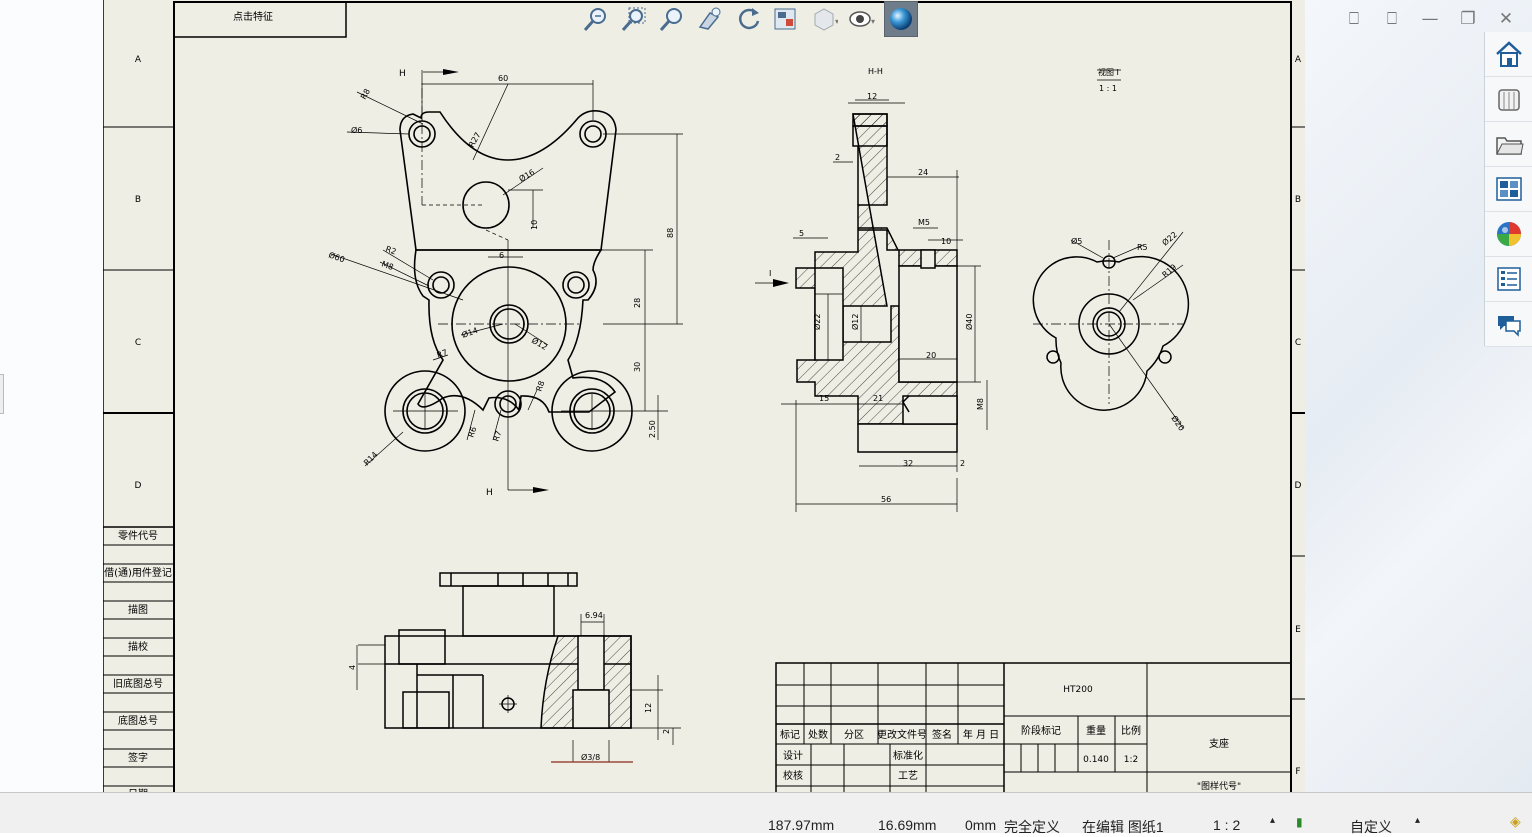 The height and width of the screenshot is (837, 1532). I want to click on rotate-view-button, so click(748, 19).